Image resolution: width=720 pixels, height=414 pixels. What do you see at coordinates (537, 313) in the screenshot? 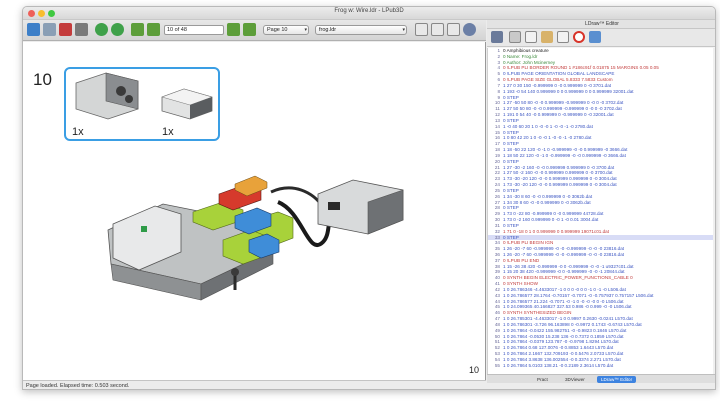
I see `line-text: 0 SYNTH SYNTHESIZED BEGIN` at bounding box center [537, 313].